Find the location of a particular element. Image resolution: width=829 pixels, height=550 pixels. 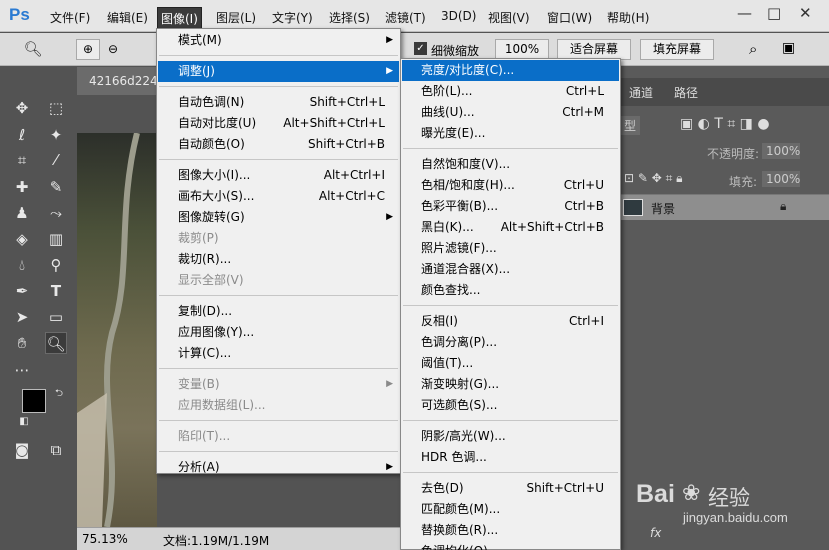

menu-separator is located at coordinates (278, 159).